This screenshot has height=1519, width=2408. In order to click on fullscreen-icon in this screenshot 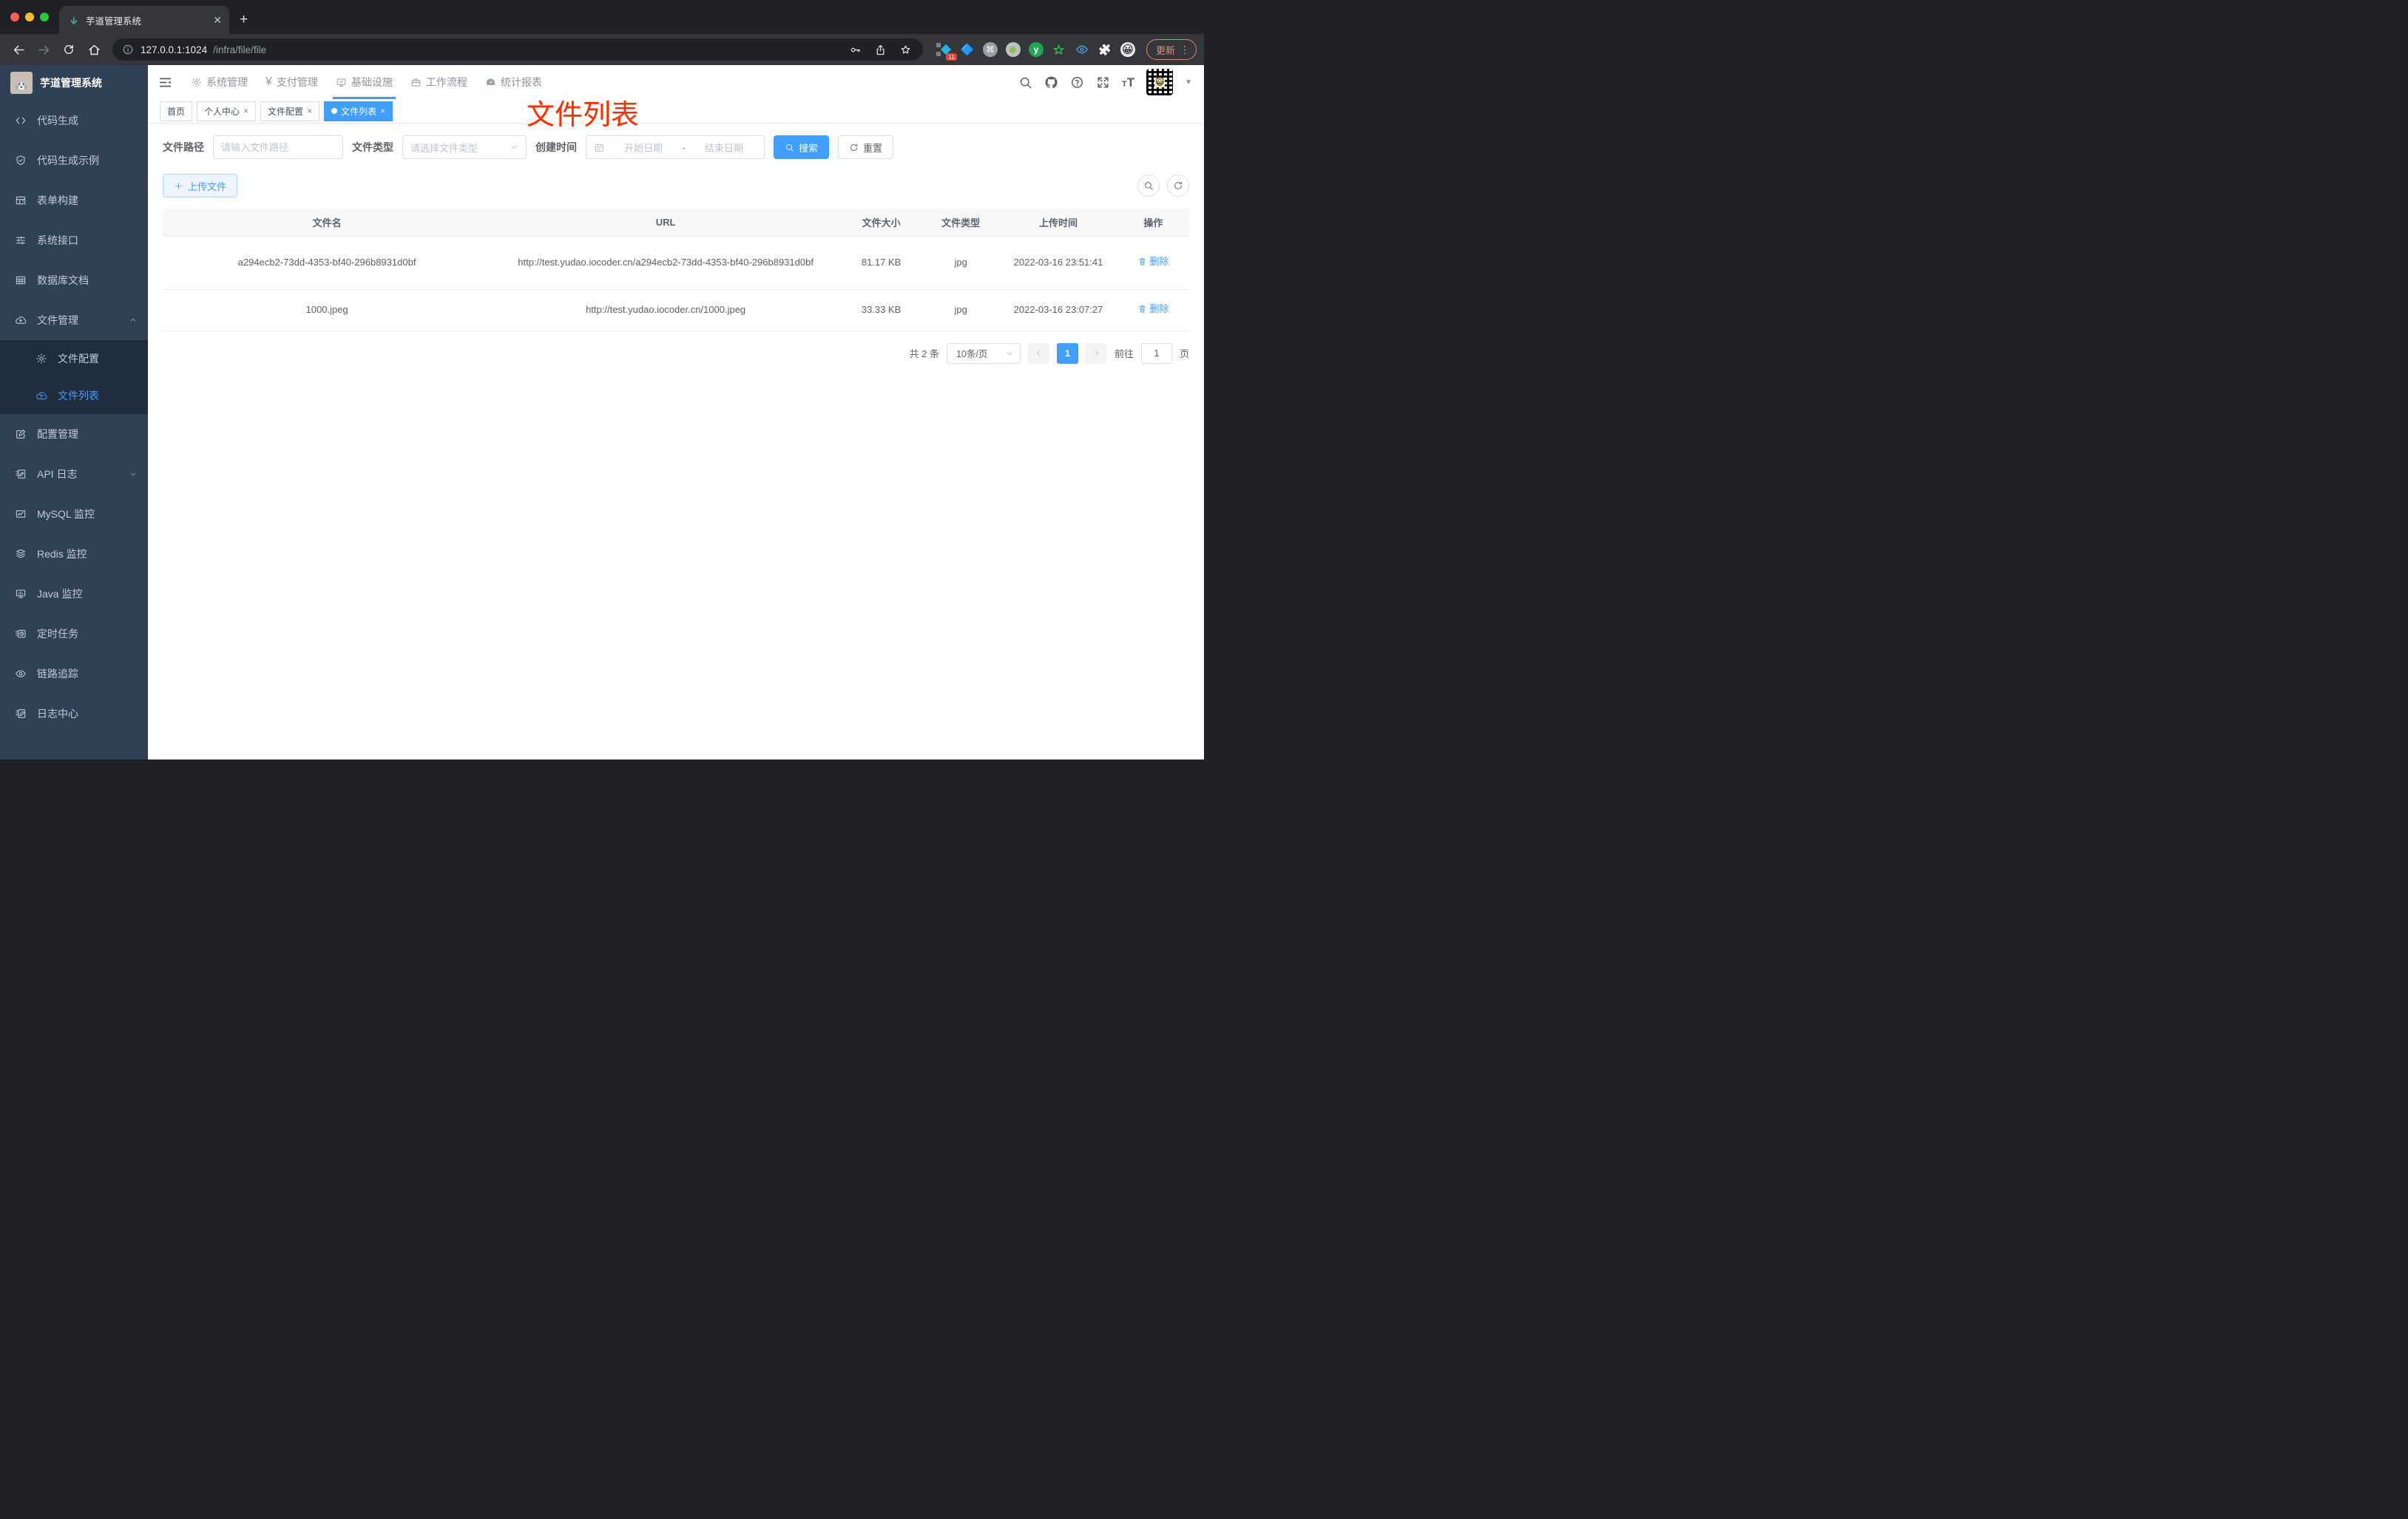, I will do `click(1103, 82)`.